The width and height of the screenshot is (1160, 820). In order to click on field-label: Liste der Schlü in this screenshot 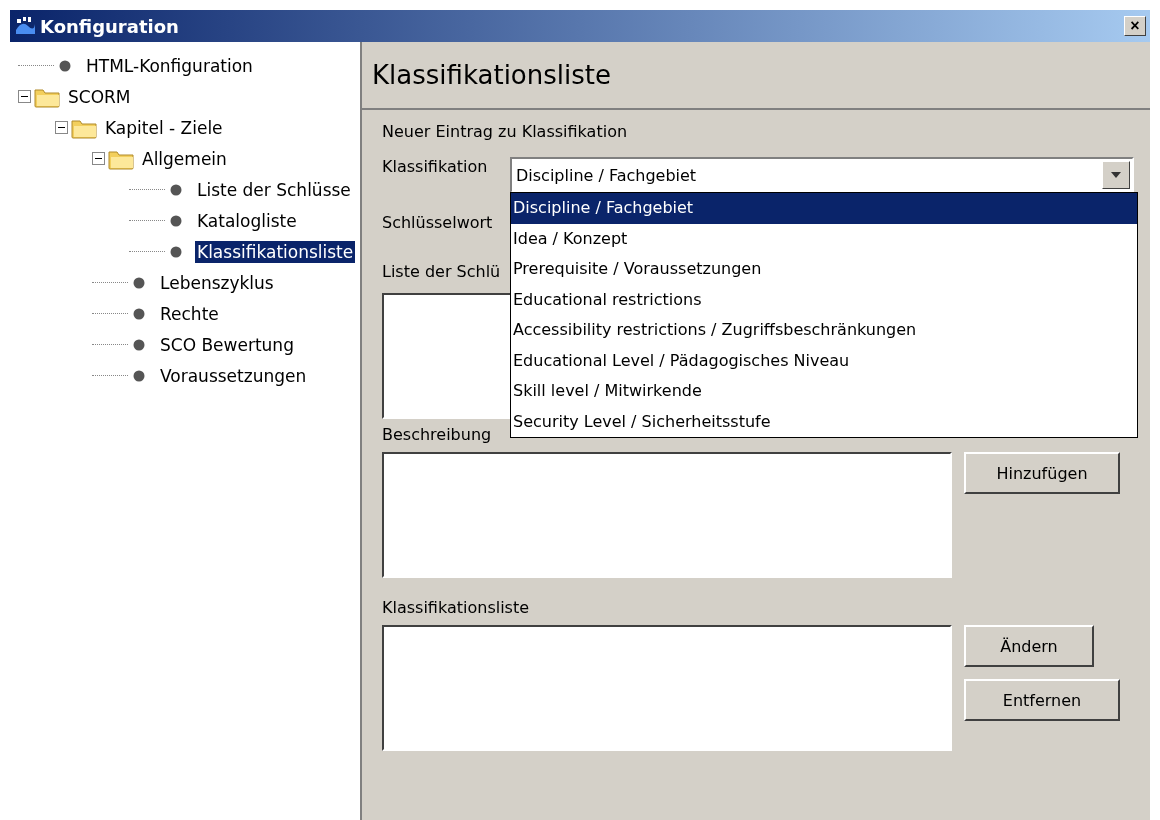, I will do `click(441, 271)`.